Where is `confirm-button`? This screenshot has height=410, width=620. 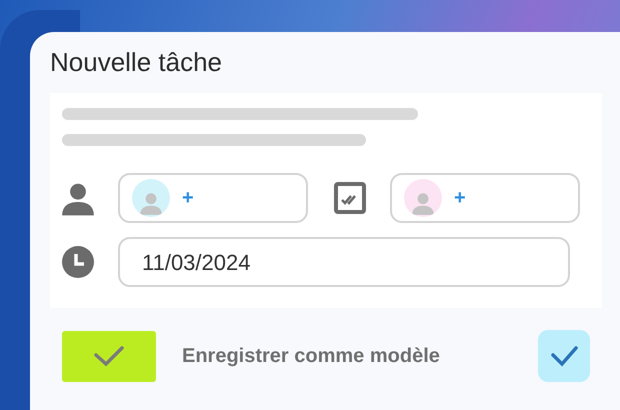
confirm-button is located at coordinates (109, 356).